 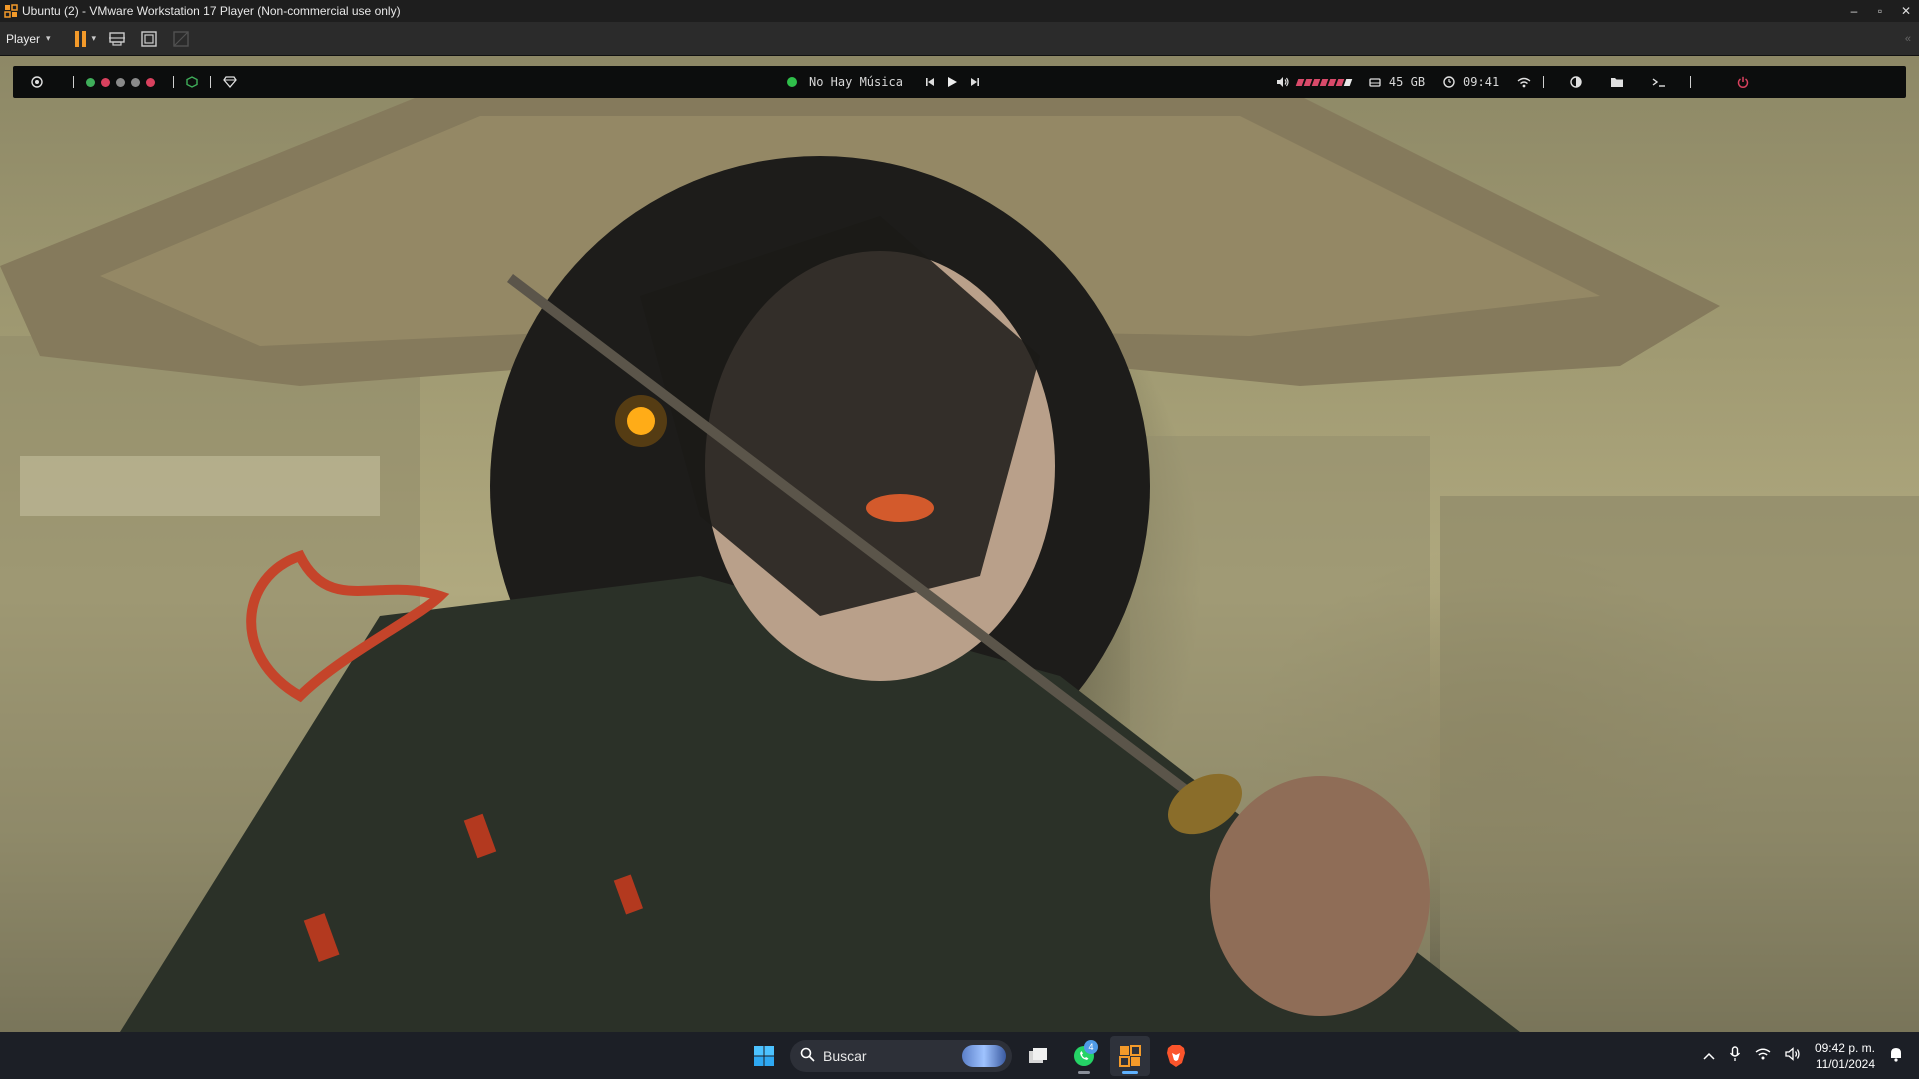 I want to click on wifi-icon, so click(x=1524, y=82).